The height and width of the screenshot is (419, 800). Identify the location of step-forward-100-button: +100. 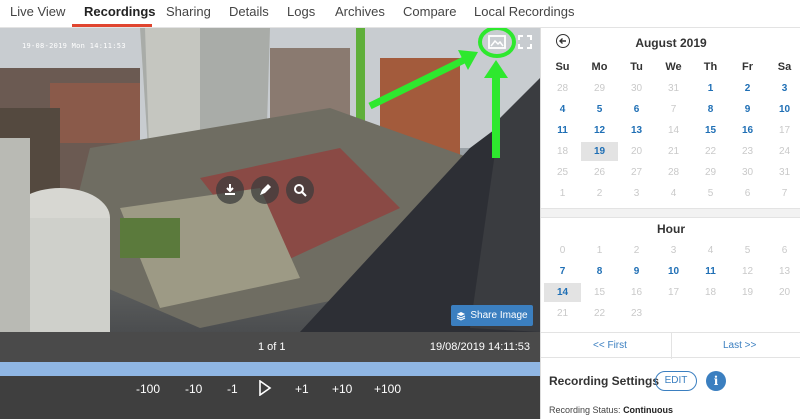
(387, 389).